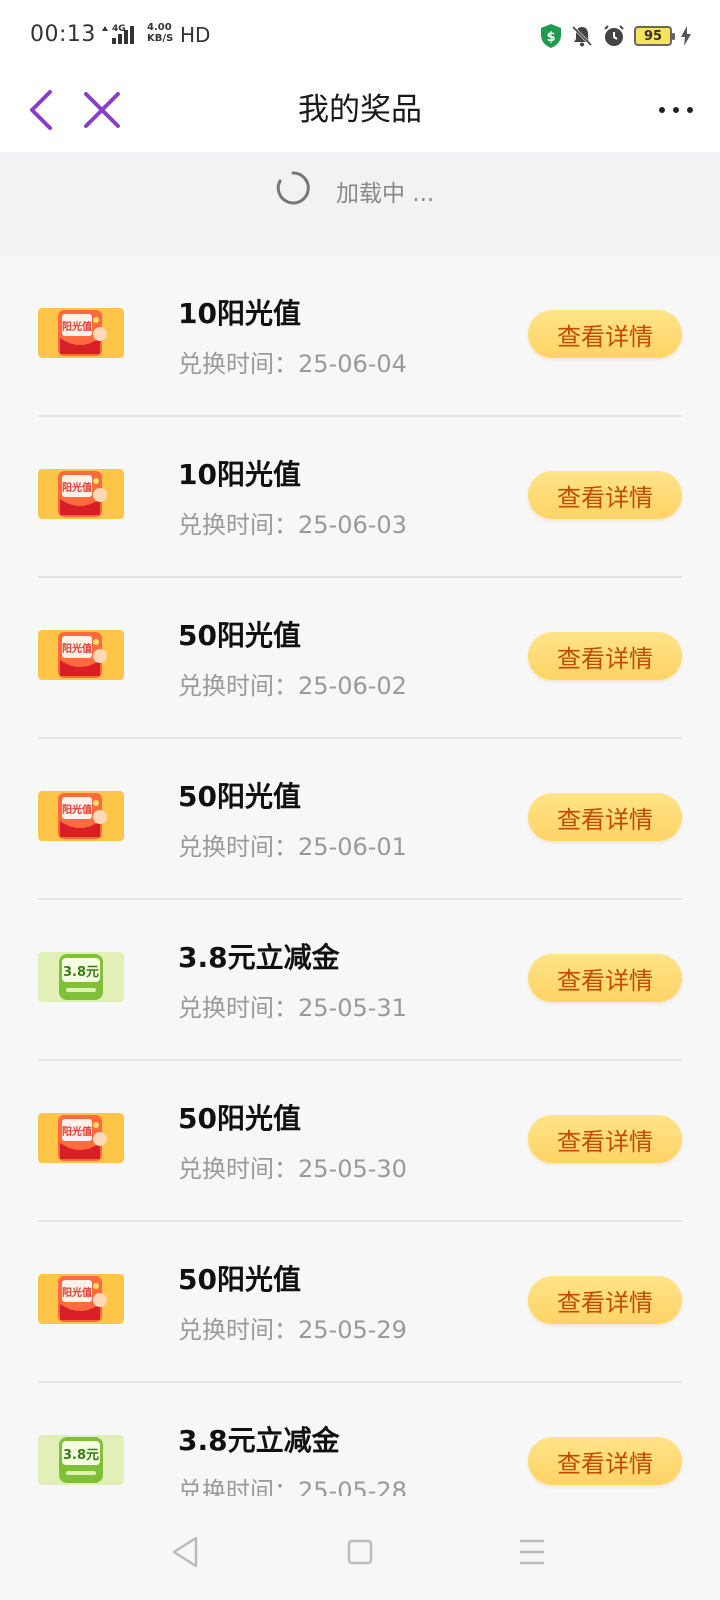 The height and width of the screenshot is (1600, 720). I want to click on redeem-date: 兑换时间：25-06-04, so click(292, 364).